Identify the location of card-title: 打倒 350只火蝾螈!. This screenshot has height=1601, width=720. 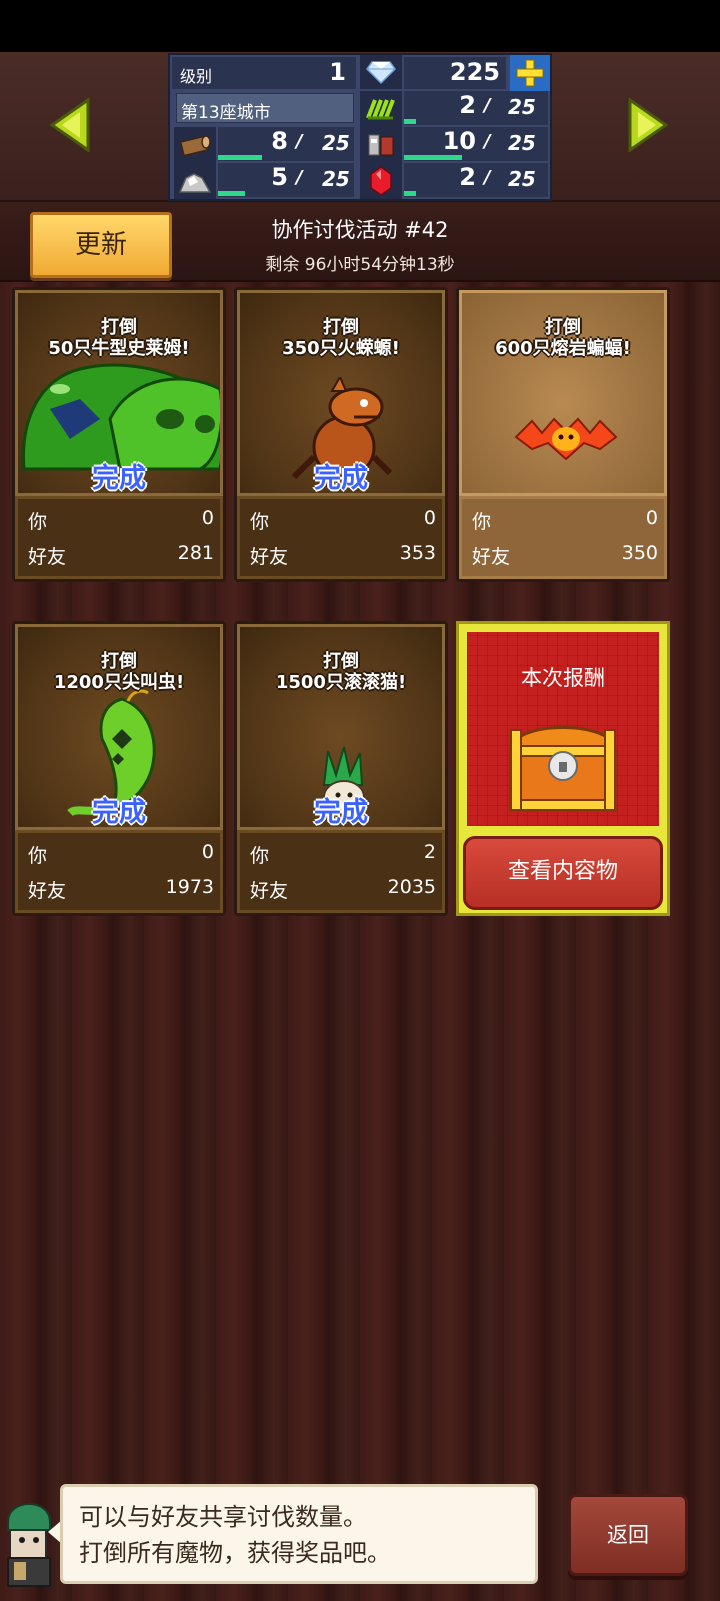
(341, 338).